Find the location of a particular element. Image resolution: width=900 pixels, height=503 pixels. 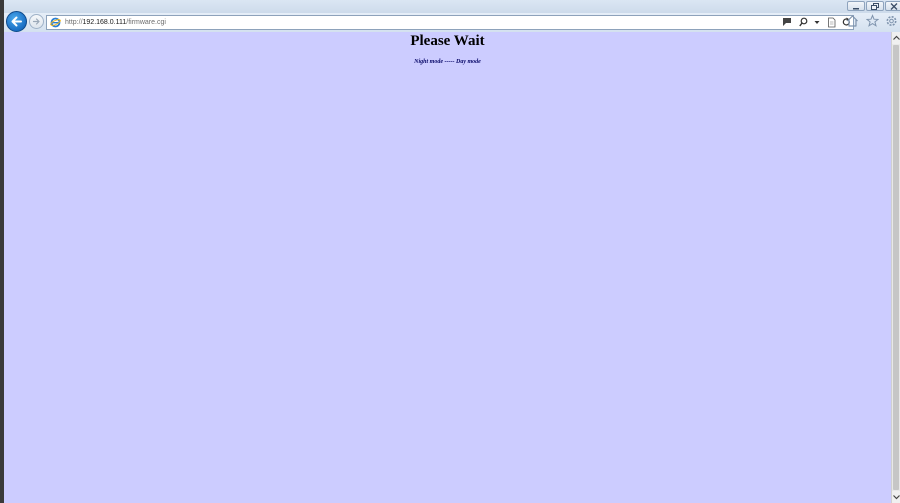

forward-button is located at coordinates (36, 21).